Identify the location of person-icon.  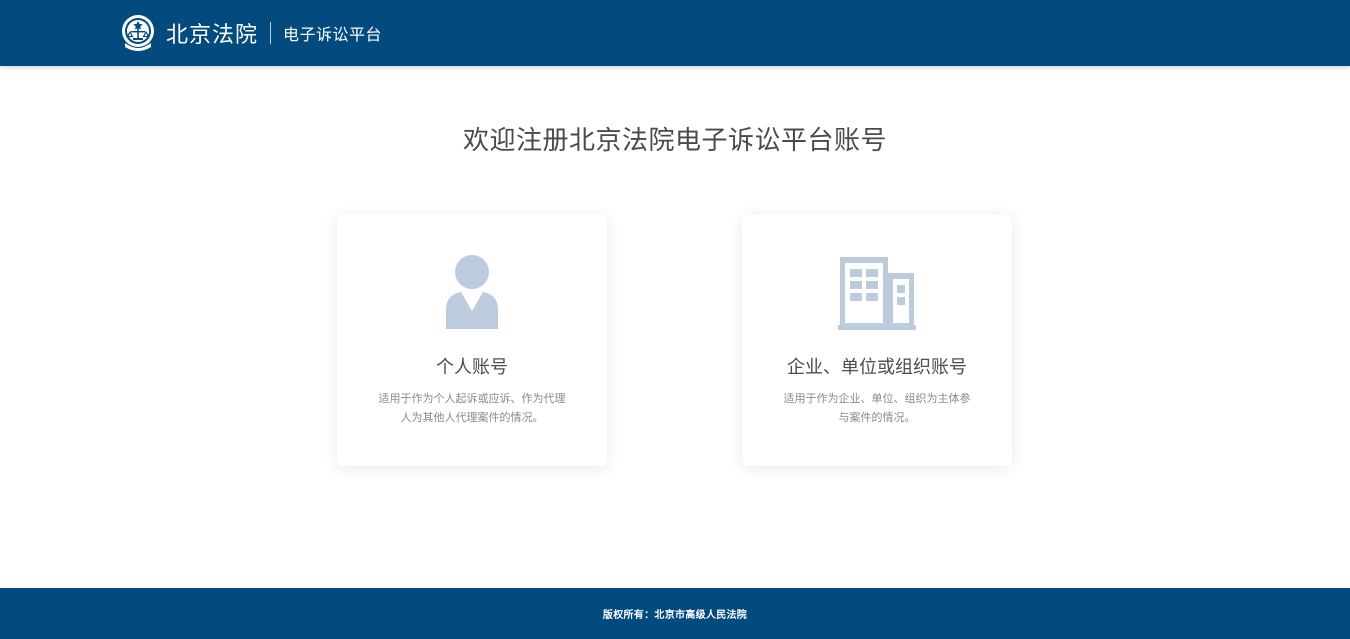
(472, 292).